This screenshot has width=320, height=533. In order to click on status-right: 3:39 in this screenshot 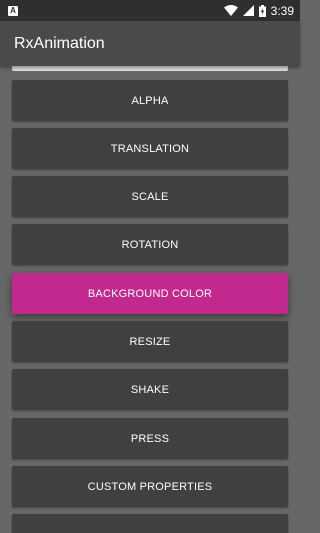, I will do `click(258, 10)`.